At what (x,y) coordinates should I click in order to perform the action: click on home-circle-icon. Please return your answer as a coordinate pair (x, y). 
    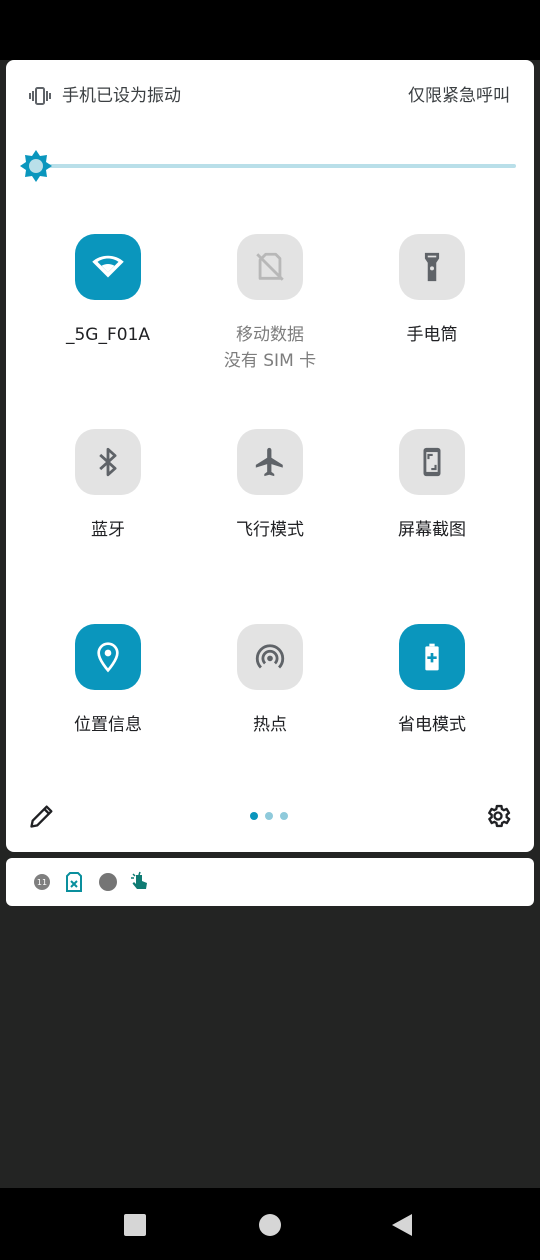
    Looking at the image, I should click on (270, 1225).